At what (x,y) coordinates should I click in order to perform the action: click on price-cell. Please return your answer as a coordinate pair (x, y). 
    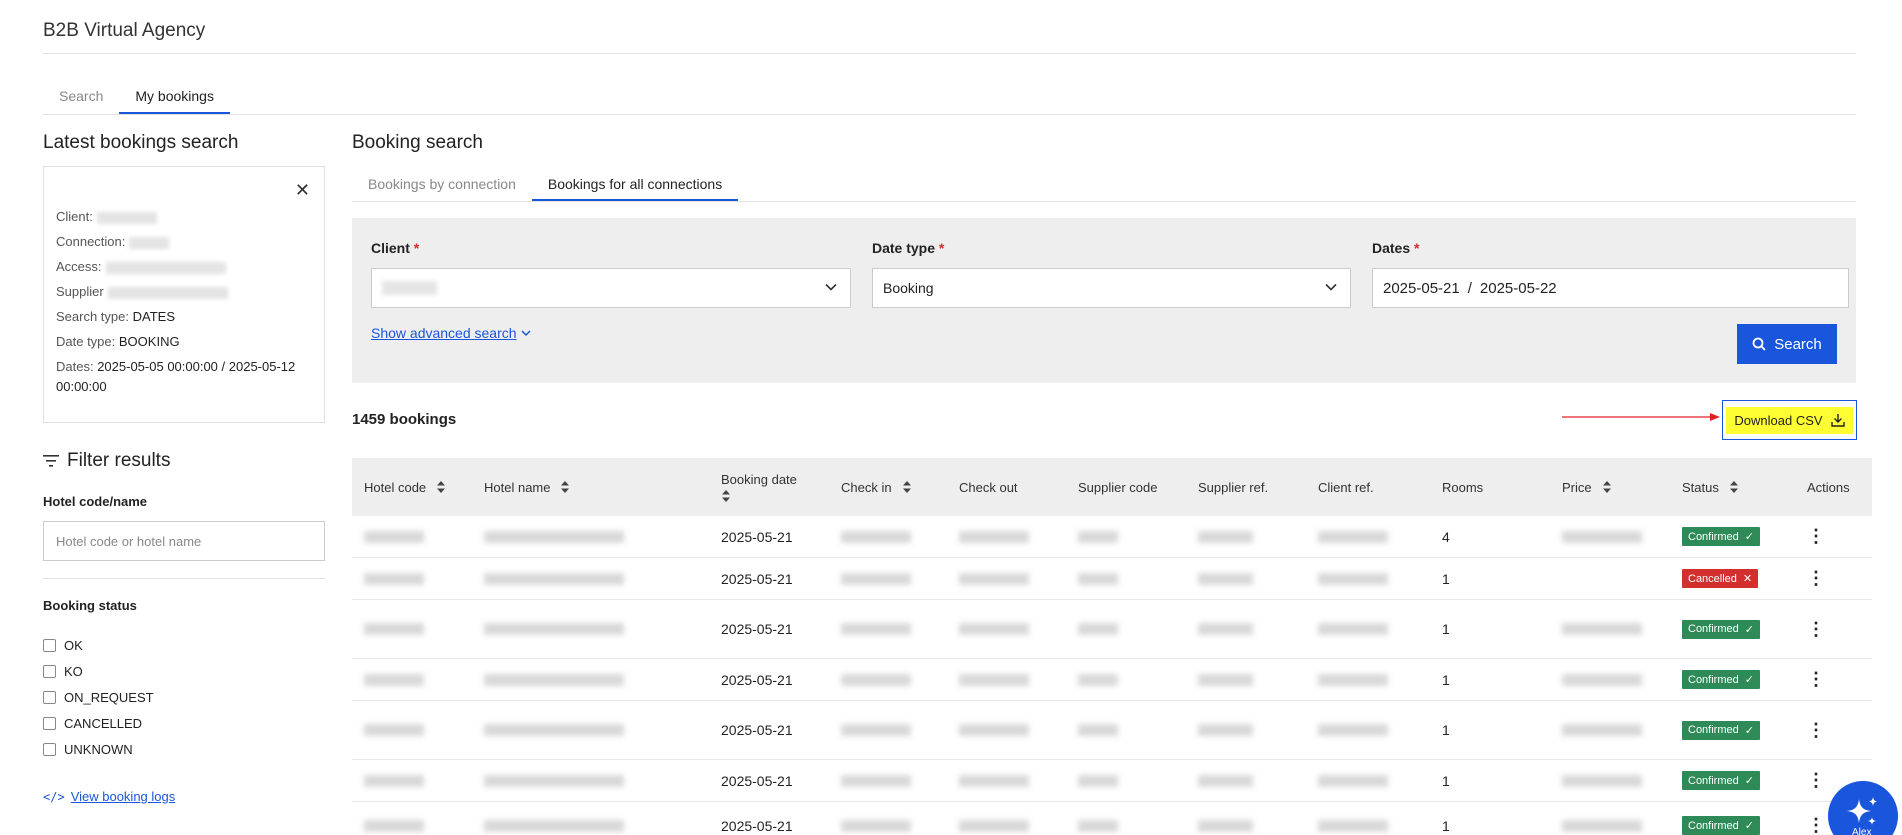
    Looking at the image, I should click on (1610, 818).